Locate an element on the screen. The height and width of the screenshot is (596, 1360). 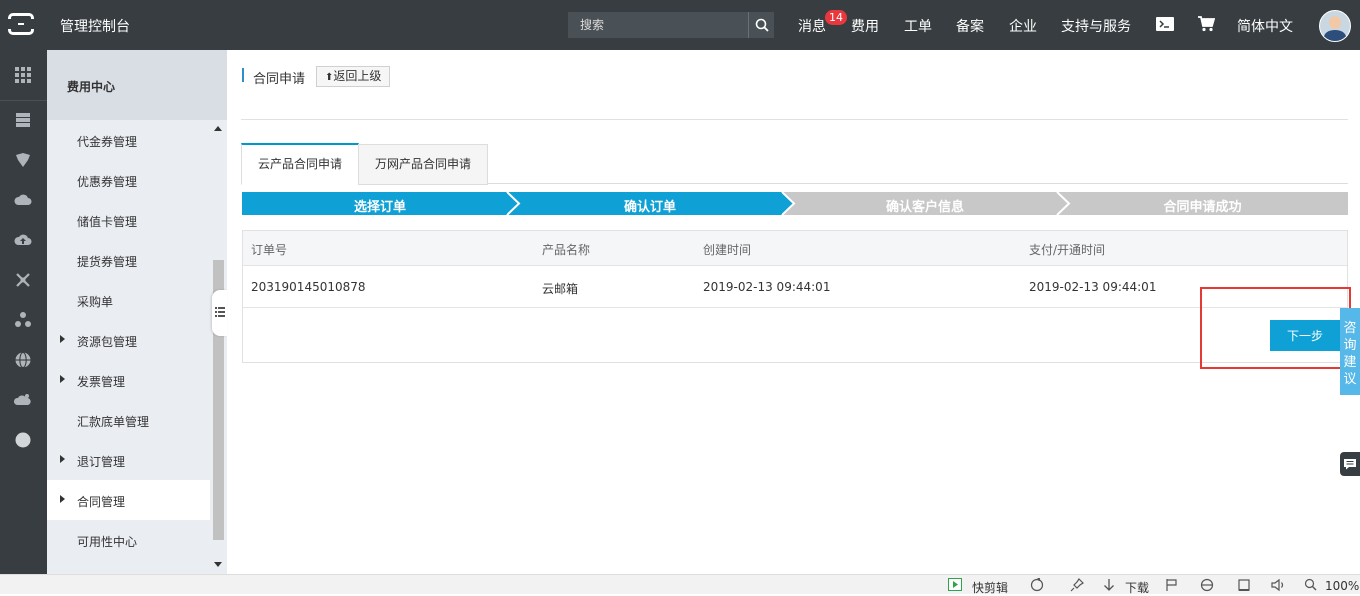
cloud-upload-icon is located at coordinates (23, 240).